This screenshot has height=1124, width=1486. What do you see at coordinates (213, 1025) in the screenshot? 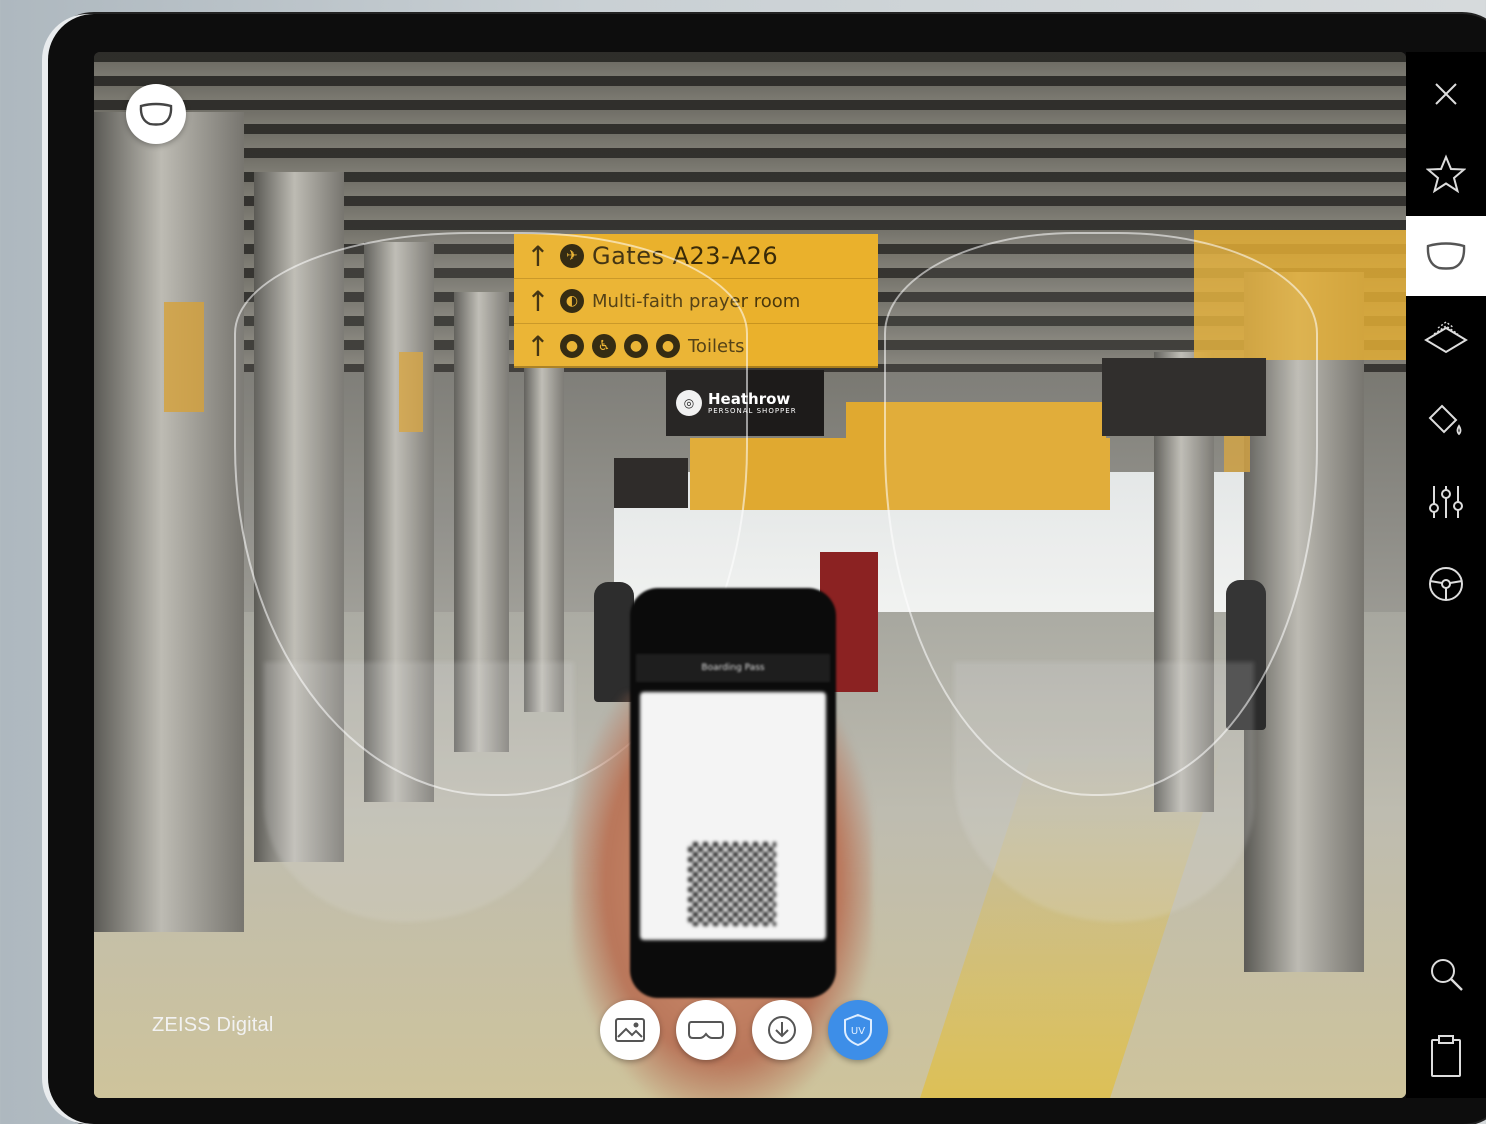
I see `brand-label: ZEISS Digital` at bounding box center [213, 1025].